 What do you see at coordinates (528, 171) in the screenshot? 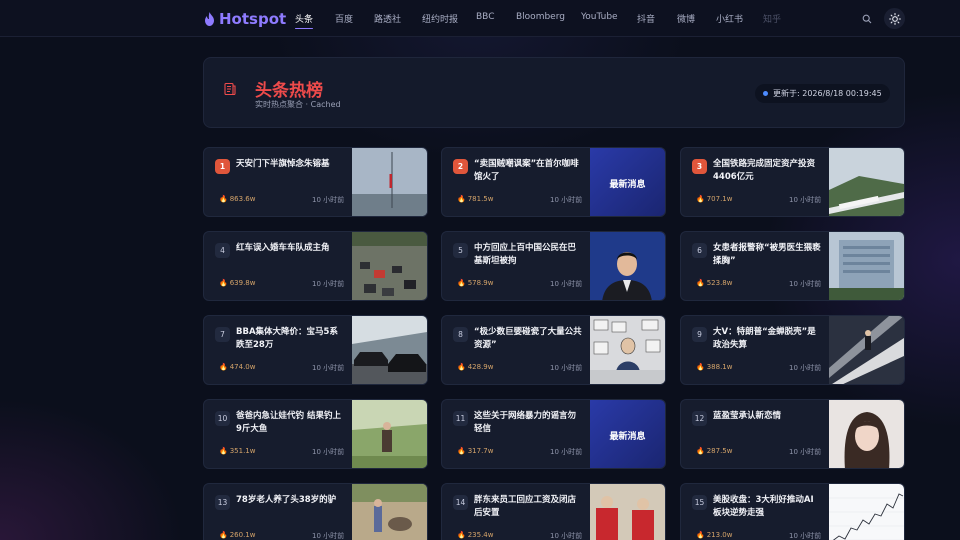
I see `news-title: “卖国贼嘲讽案”在首尔咖啡馆火了` at bounding box center [528, 171].